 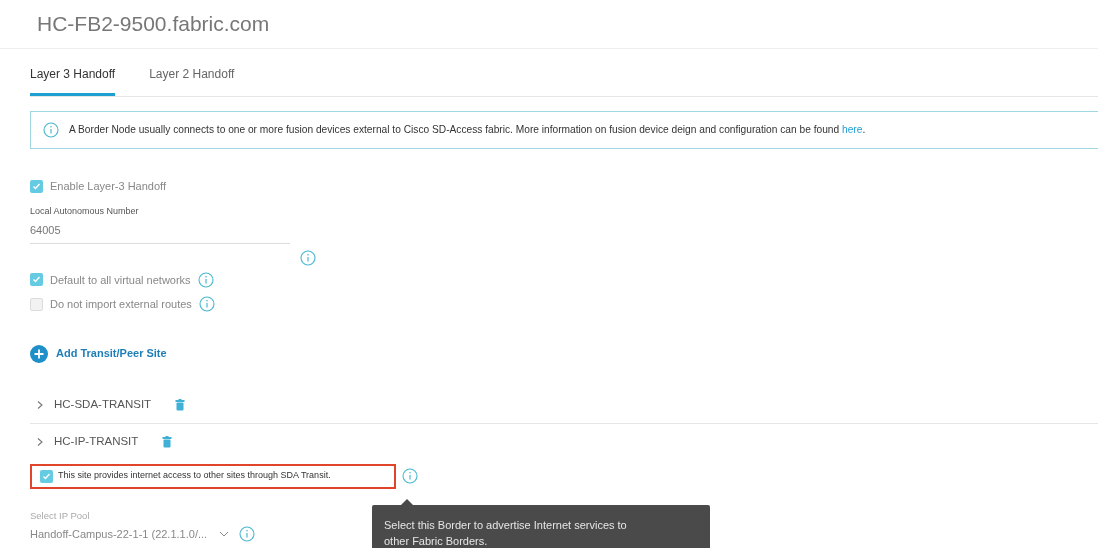 What do you see at coordinates (154, 24) in the screenshot?
I see `page-title: HC-FB2-9500.fabric.com` at bounding box center [154, 24].